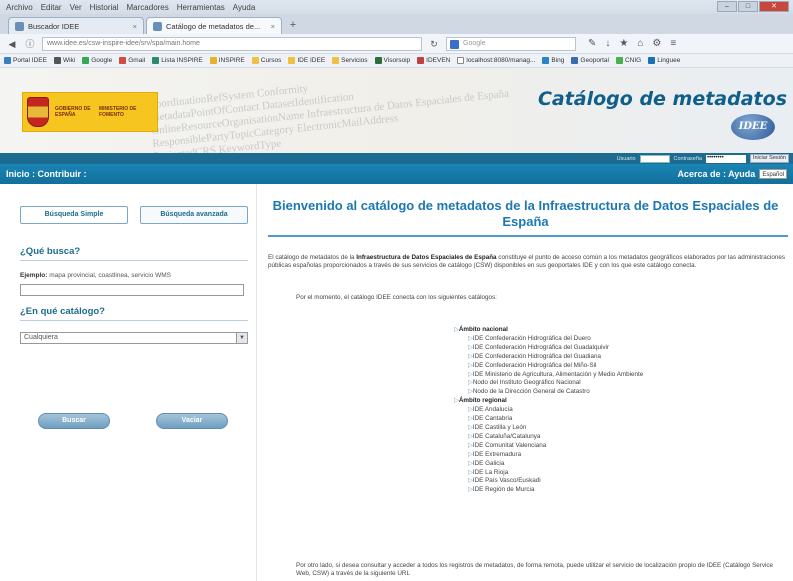  Describe the element at coordinates (30, 44) in the screenshot. I see `info-icon: ⓘ` at that location.